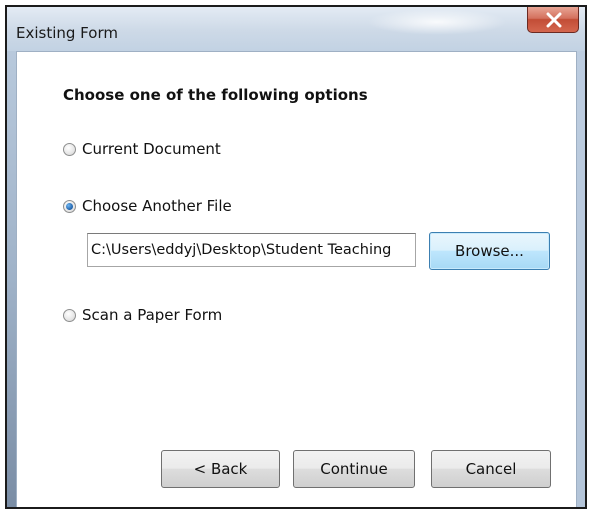 This screenshot has width=595, height=514. What do you see at coordinates (152, 315) in the screenshot?
I see `option-label-scan-paper-form: Scan a Paper Form` at bounding box center [152, 315].